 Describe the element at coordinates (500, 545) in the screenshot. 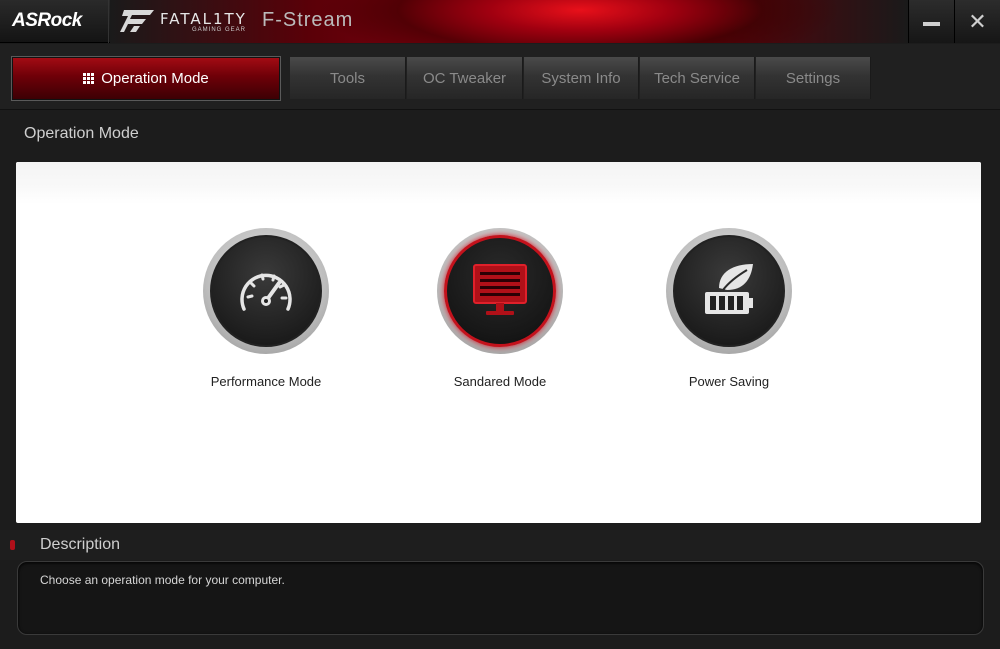

I see `description-header` at that location.